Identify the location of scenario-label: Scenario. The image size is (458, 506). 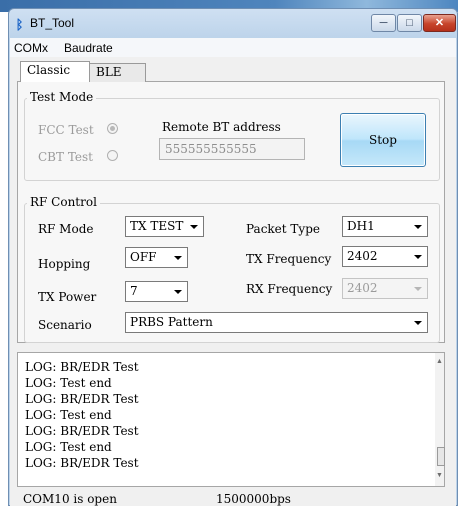
(65, 325).